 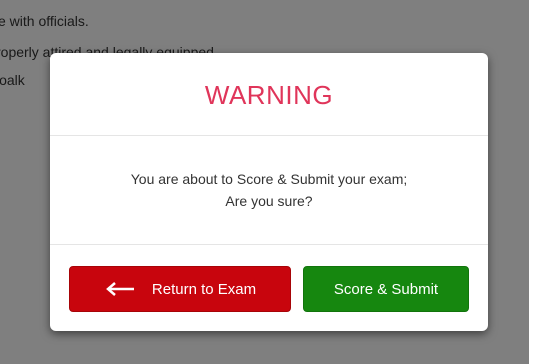 I want to click on return-to-exam-button: Return to Exam, so click(x=180, y=289).